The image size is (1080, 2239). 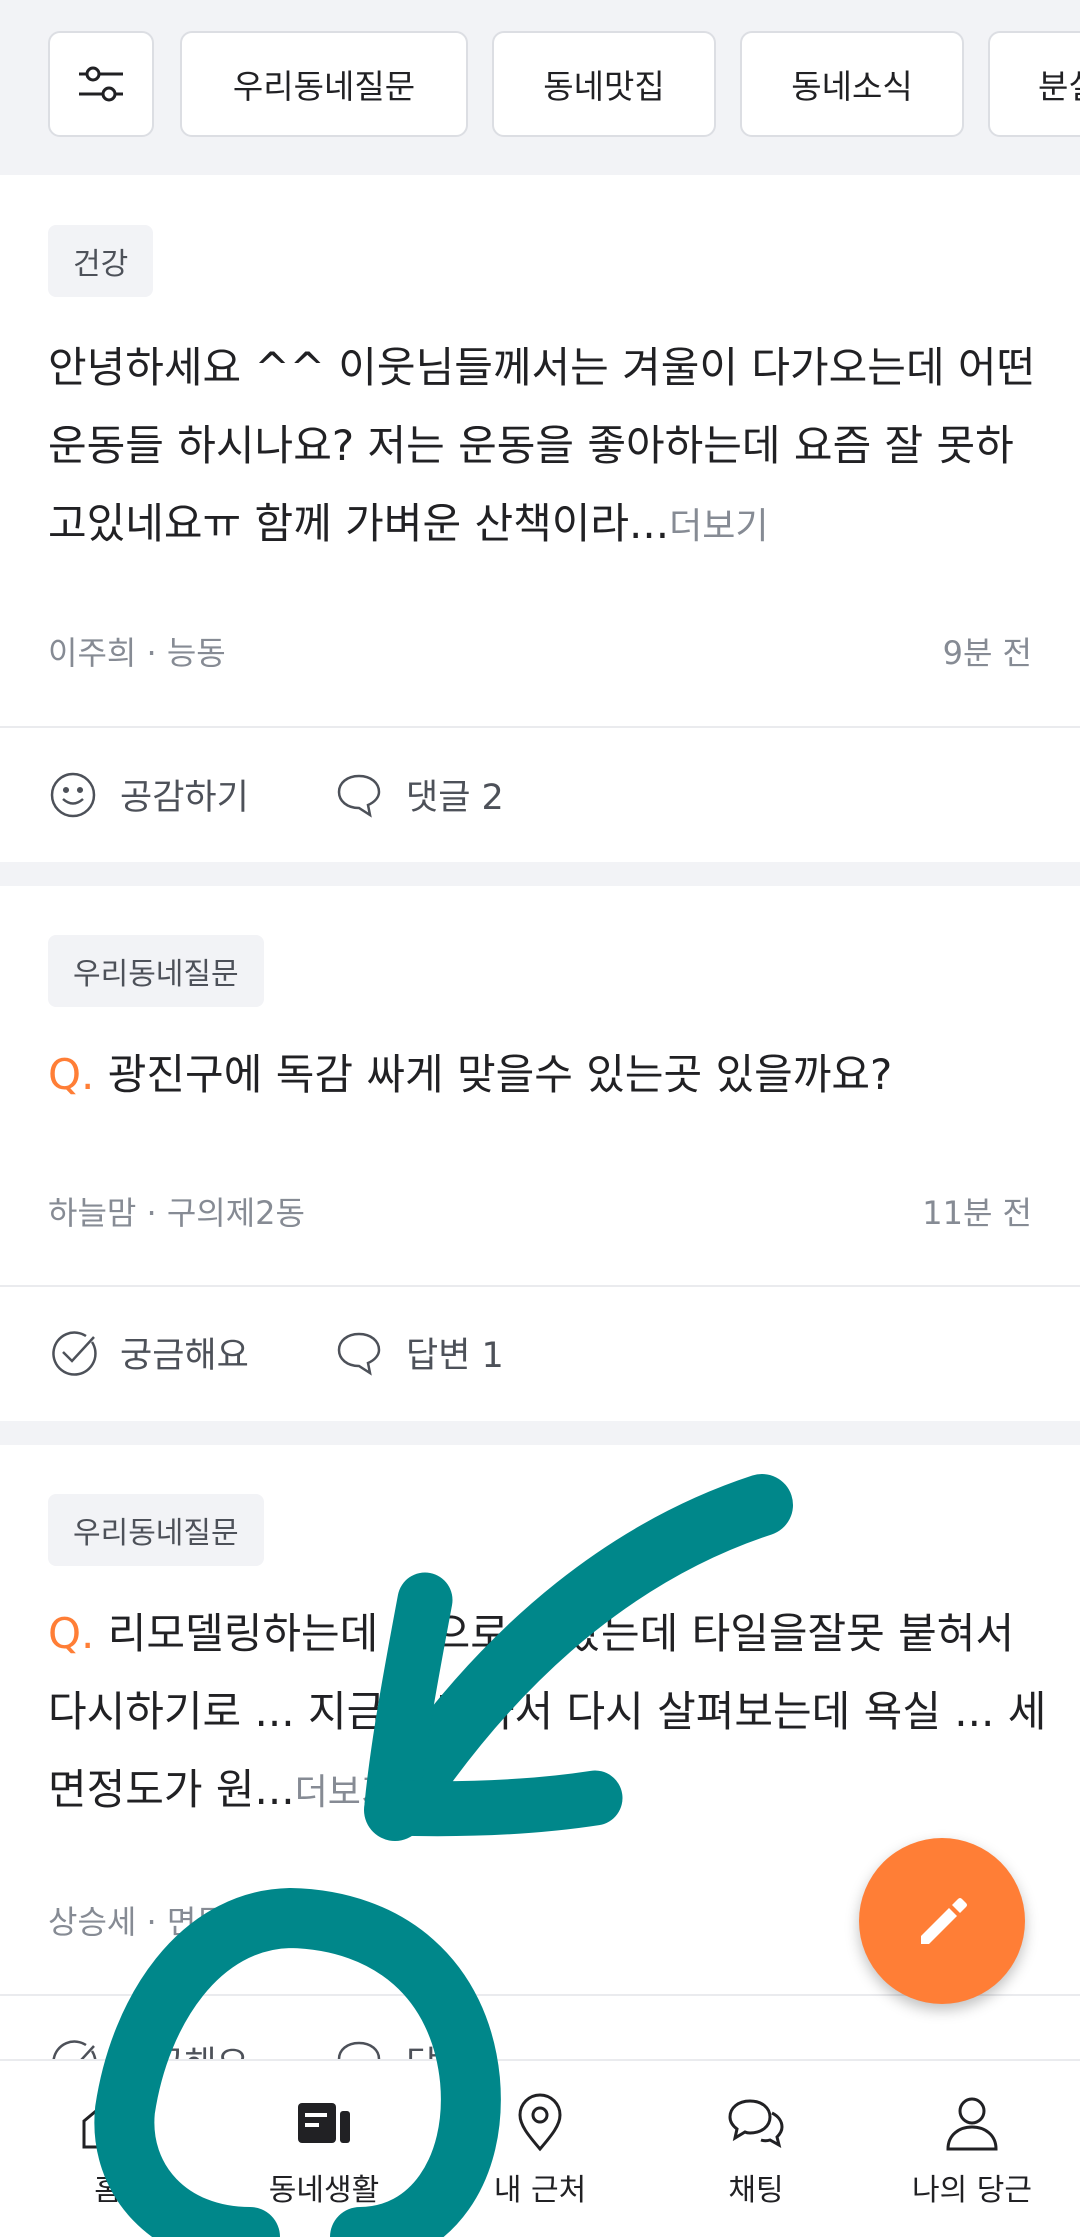 I want to click on filter-chip-local-restaurants: 동네맛집, so click(x=604, y=84).